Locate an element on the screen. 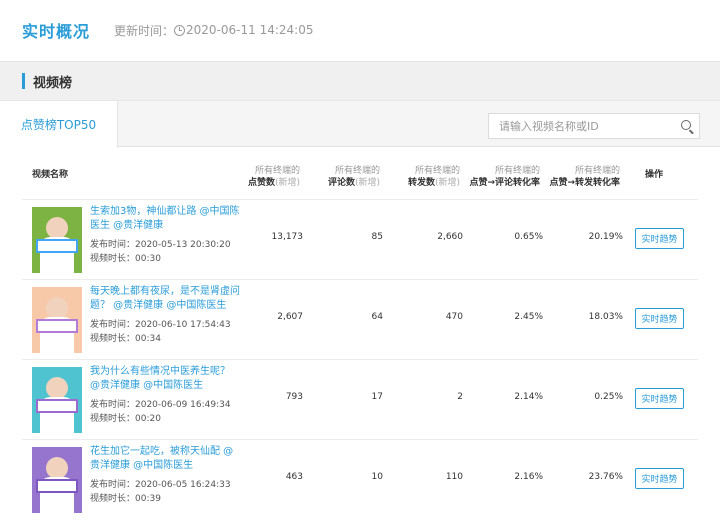 The image size is (720, 524). search-icon is located at coordinates (686, 125).